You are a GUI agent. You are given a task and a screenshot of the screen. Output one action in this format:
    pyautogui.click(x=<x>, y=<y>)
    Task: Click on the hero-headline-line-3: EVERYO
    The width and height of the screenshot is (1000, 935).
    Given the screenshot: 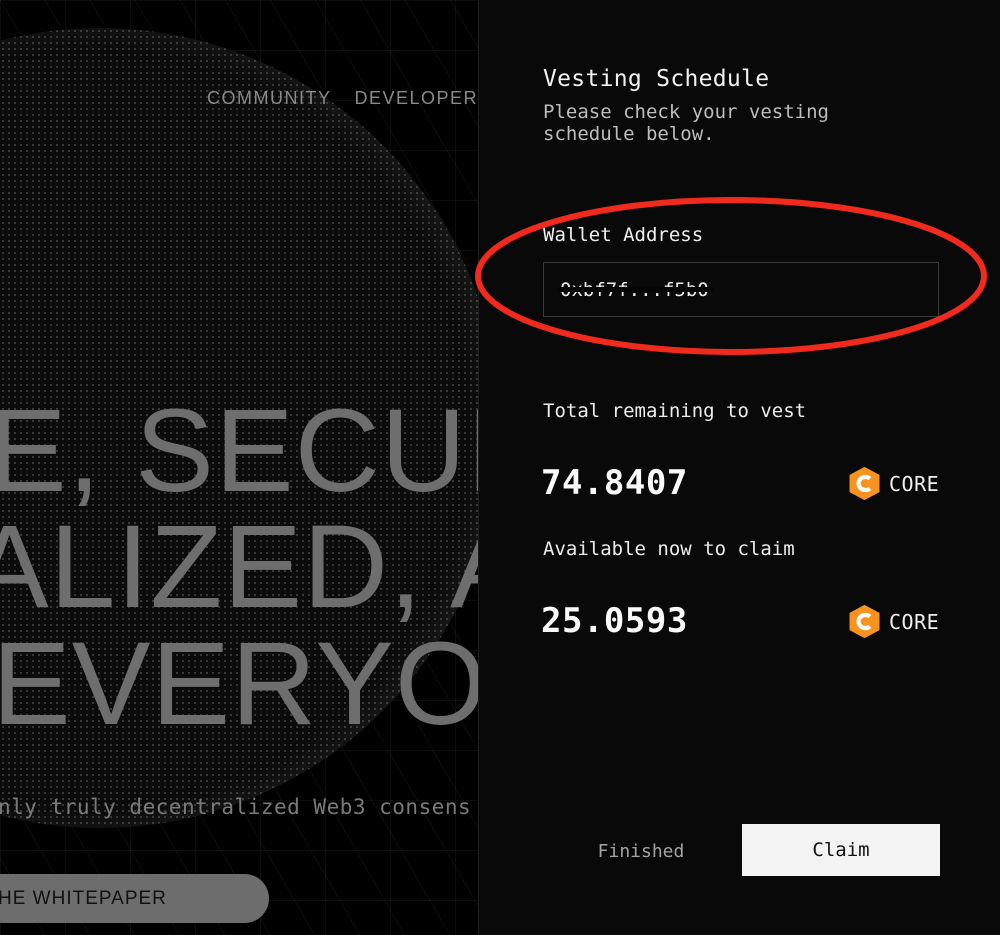 What is the action you would take?
    pyautogui.click(x=240, y=684)
    